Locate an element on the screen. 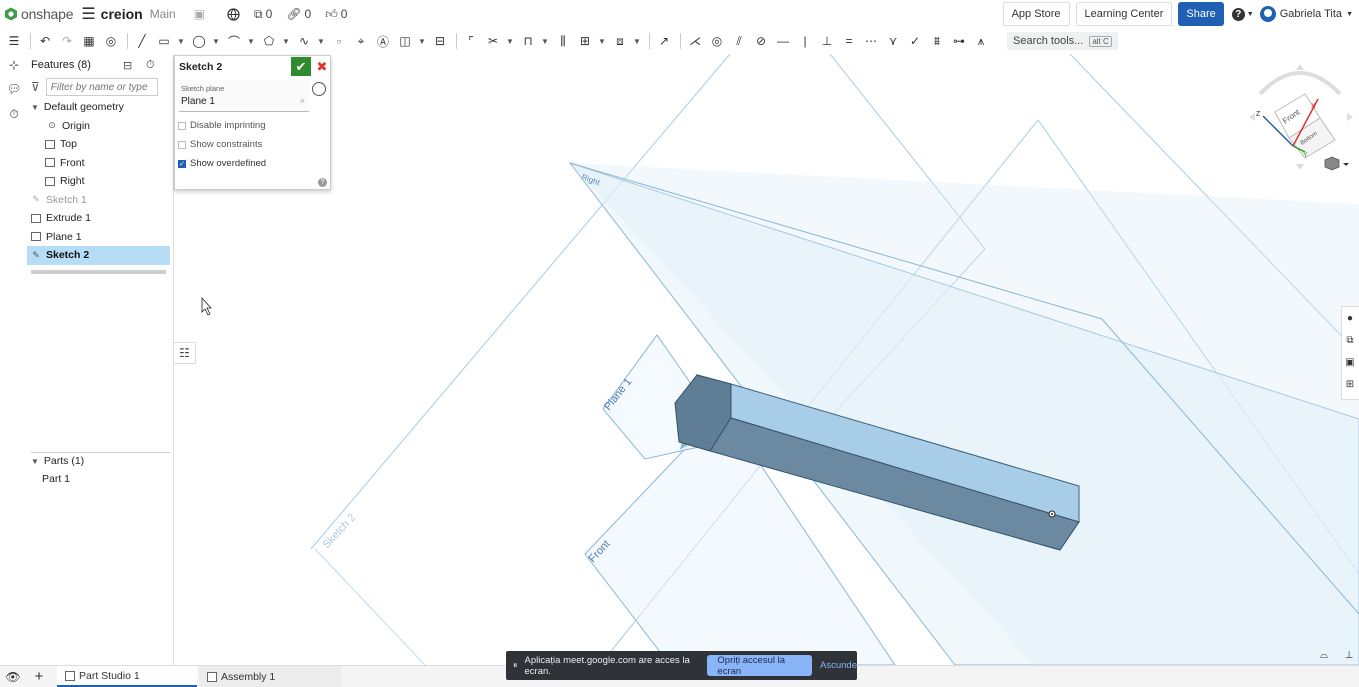  confirm-check-icon: ✔ is located at coordinates (301, 66).